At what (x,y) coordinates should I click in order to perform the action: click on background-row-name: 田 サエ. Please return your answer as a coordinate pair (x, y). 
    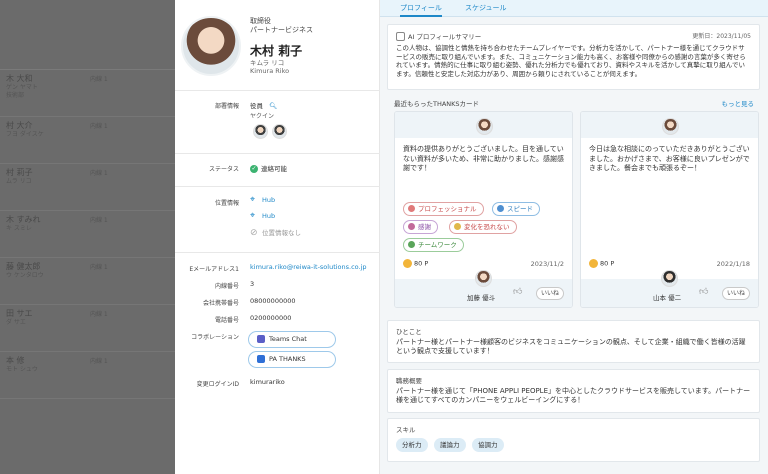
    Looking at the image, I should click on (19, 313).